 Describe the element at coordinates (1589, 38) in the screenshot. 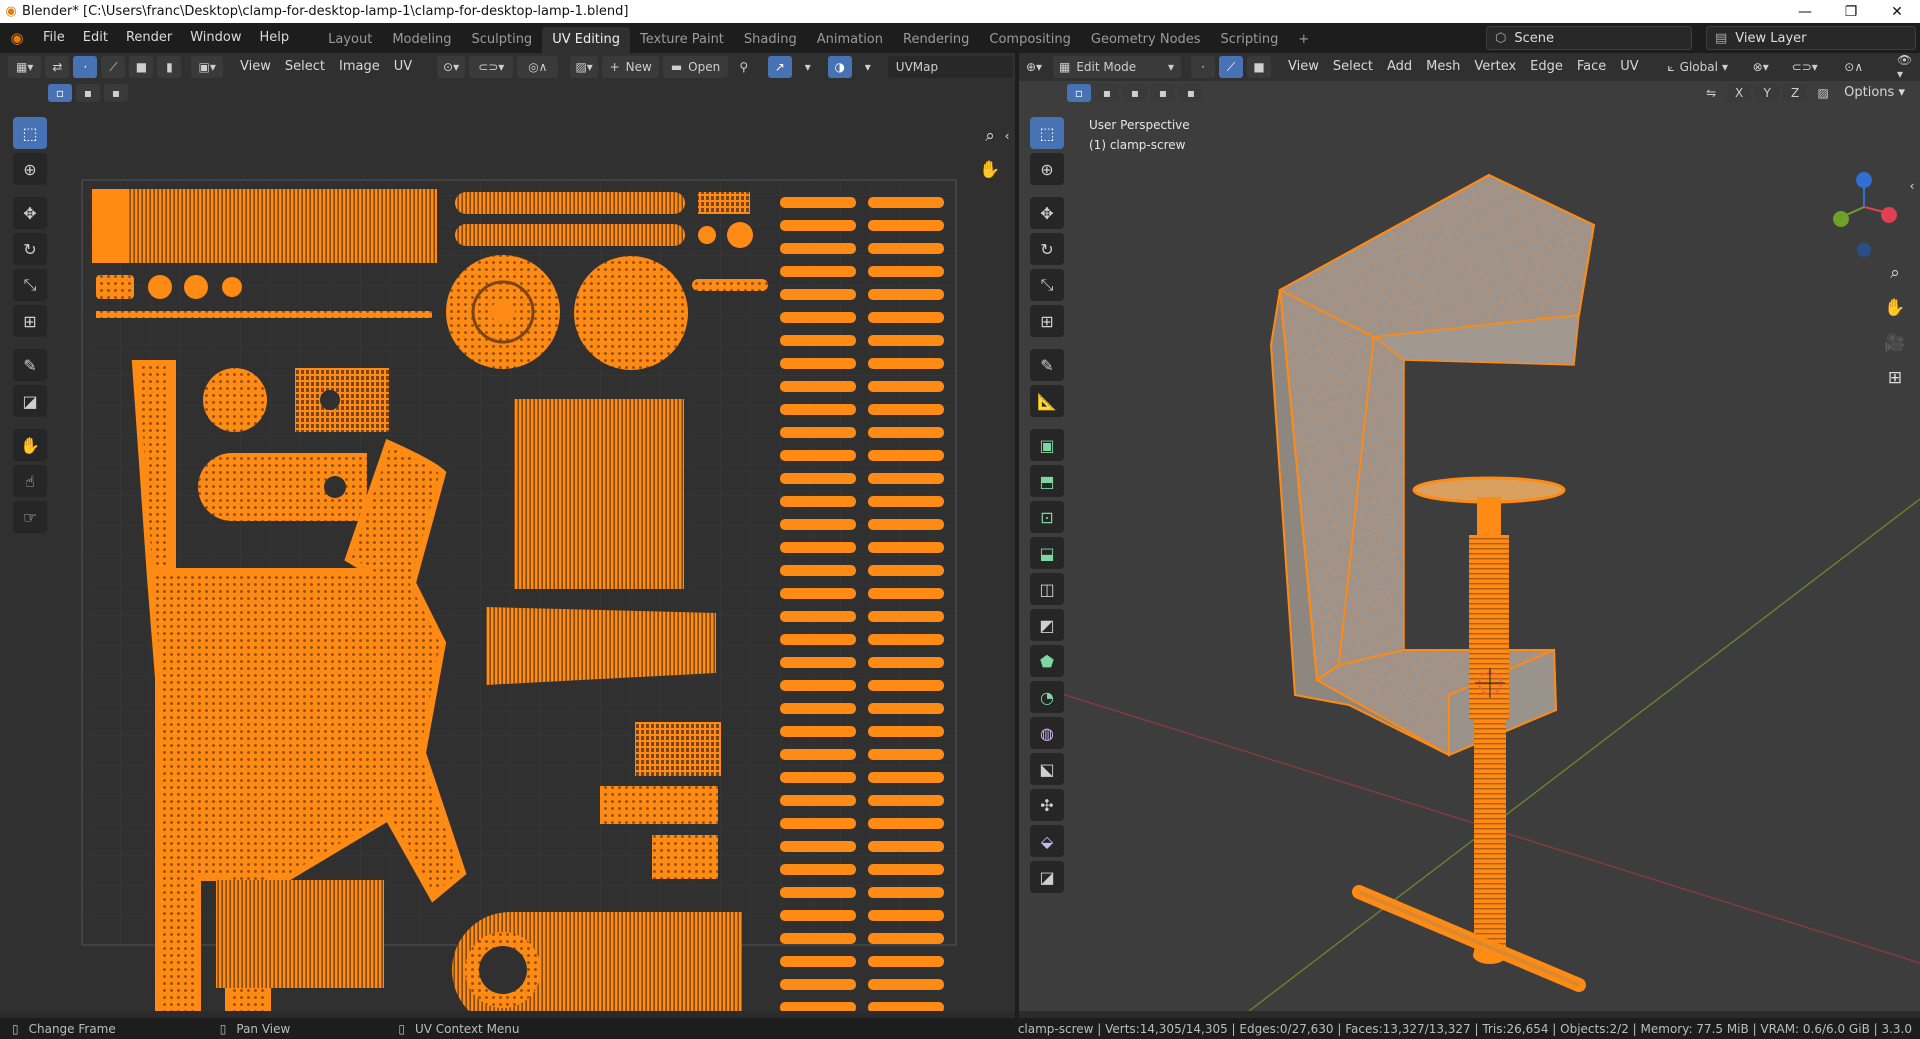

I see `scene-selector: ⬡ Scene` at that location.